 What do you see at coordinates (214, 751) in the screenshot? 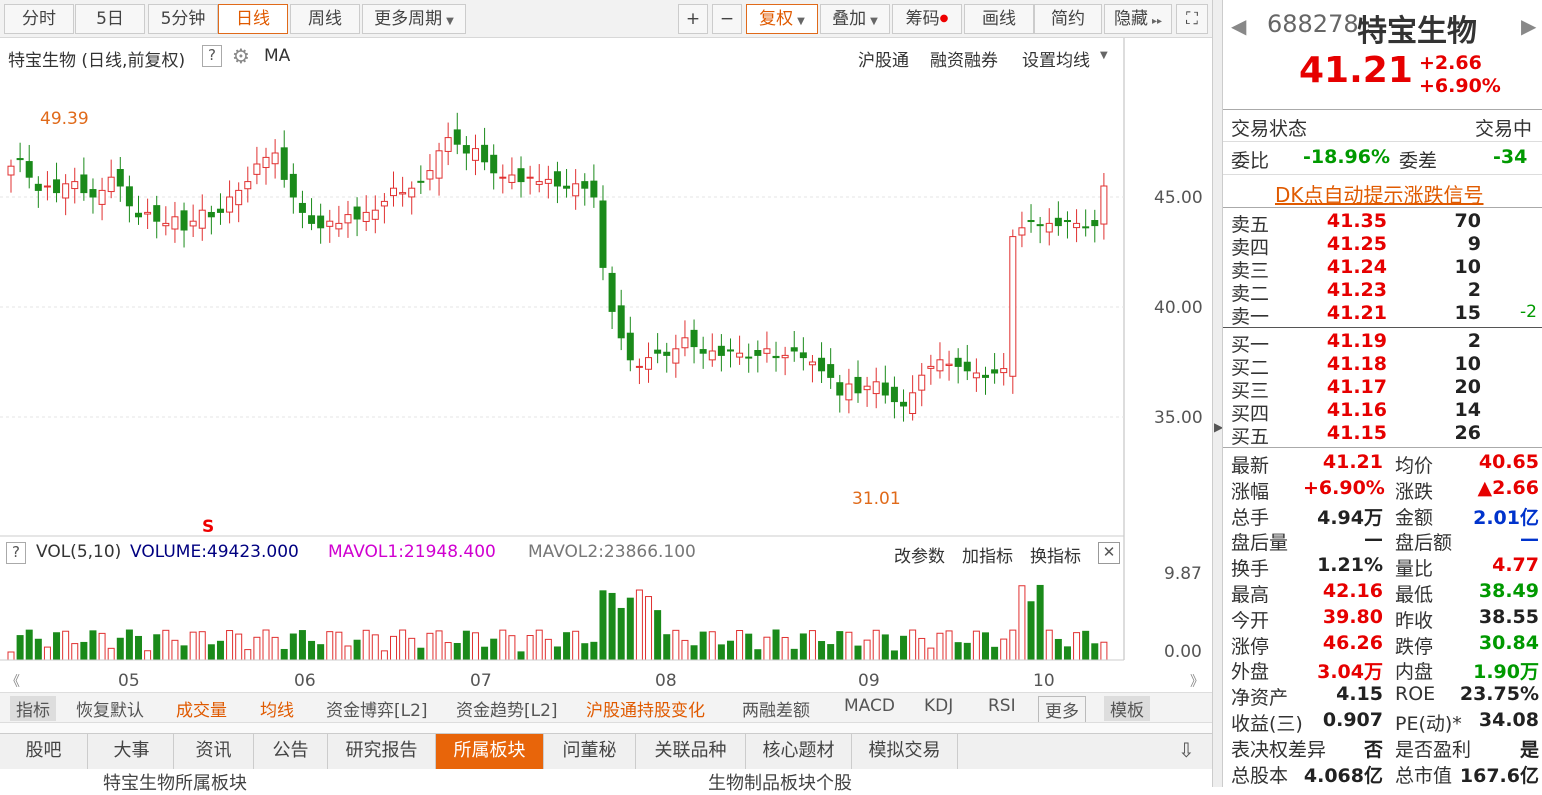
I see `info-tab-2: 资讯` at bounding box center [214, 751].